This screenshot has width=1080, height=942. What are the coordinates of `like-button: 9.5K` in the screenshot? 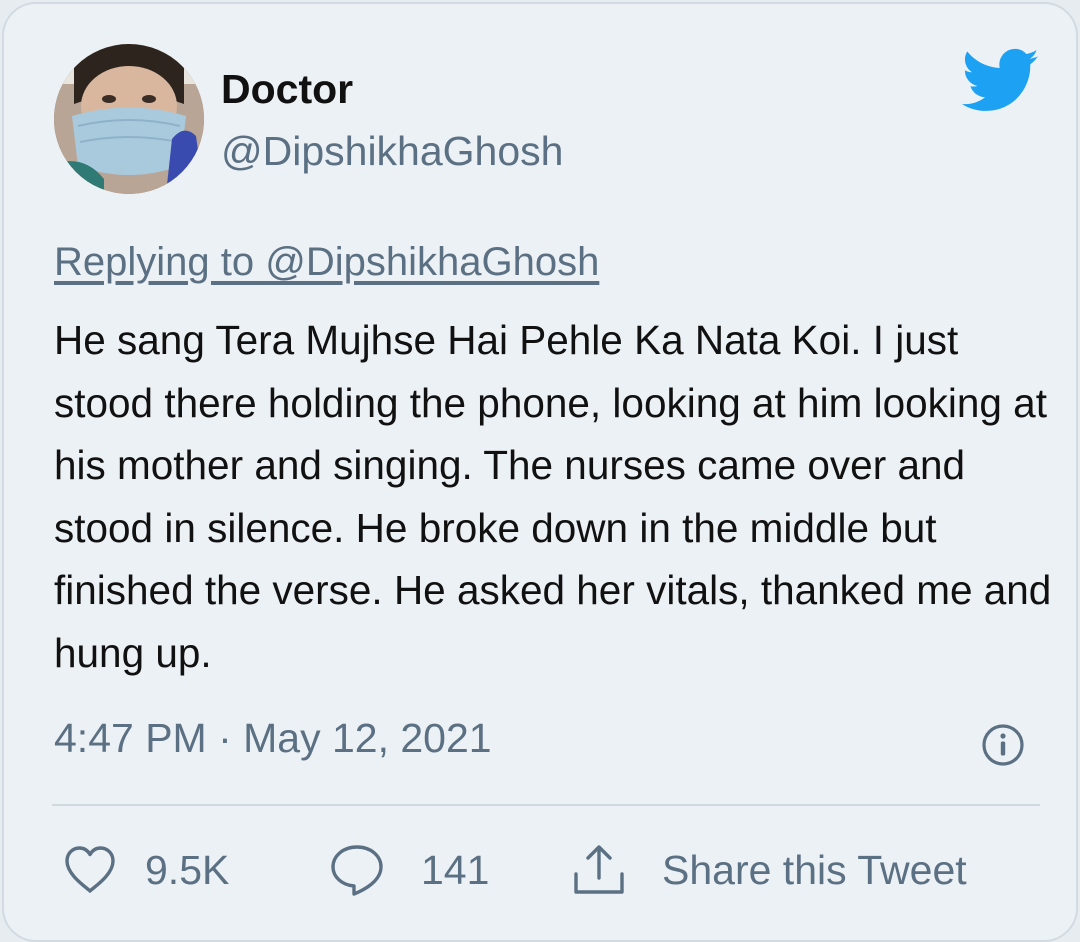 It's located at (145, 870).